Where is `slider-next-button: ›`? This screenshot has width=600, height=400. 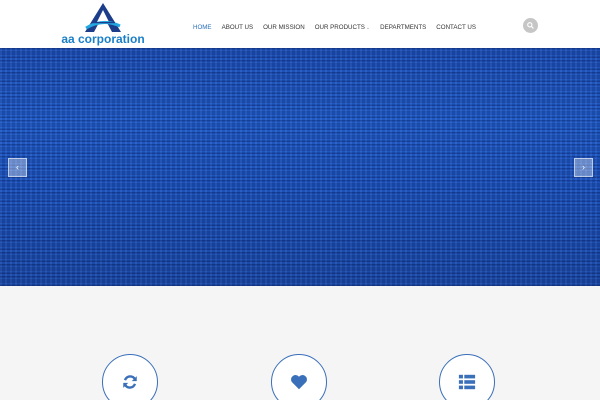 slider-next-button: › is located at coordinates (583, 167).